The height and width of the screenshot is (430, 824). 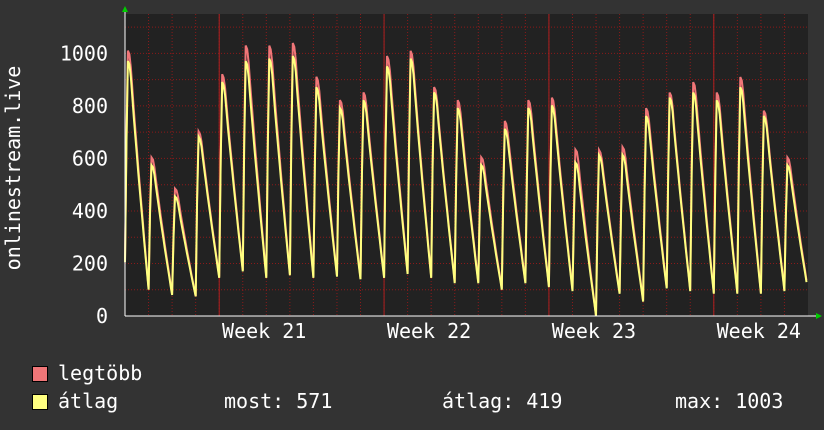 What do you see at coordinates (511, 331) in the screenshot?
I see `x-ticks: Week 21 Week 22 Week 23 Week 24` at bounding box center [511, 331].